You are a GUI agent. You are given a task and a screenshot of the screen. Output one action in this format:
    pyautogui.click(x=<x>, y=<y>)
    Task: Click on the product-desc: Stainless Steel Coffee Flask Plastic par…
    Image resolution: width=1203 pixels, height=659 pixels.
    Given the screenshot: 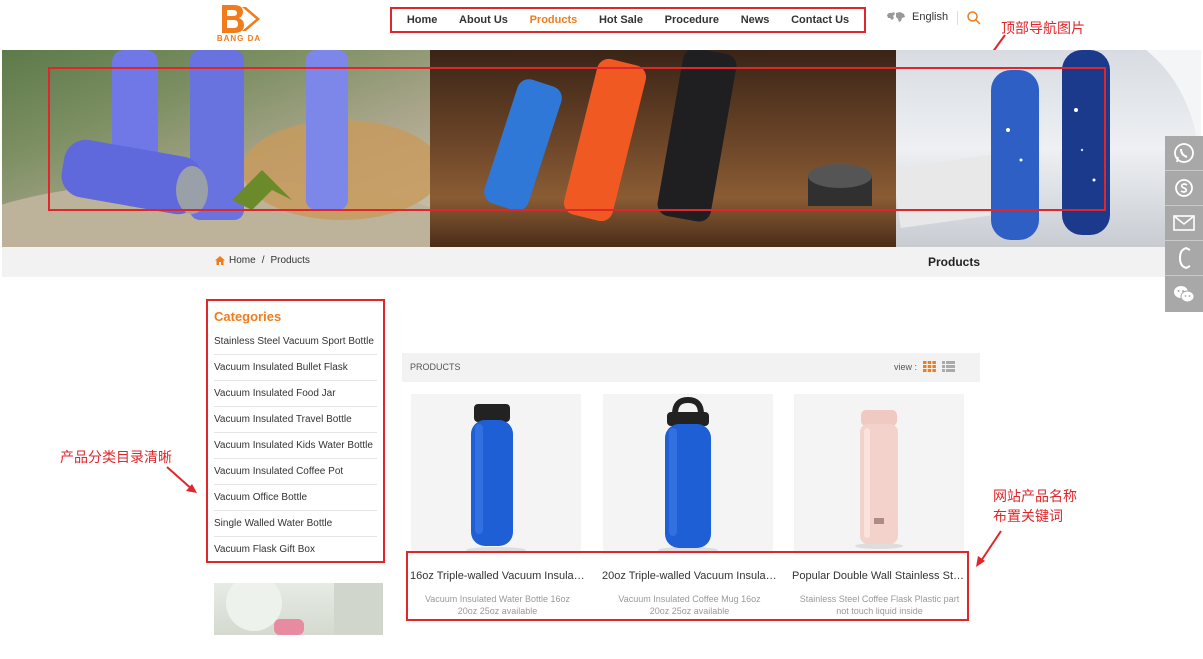 What is the action you would take?
    pyautogui.click(x=879, y=605)
    